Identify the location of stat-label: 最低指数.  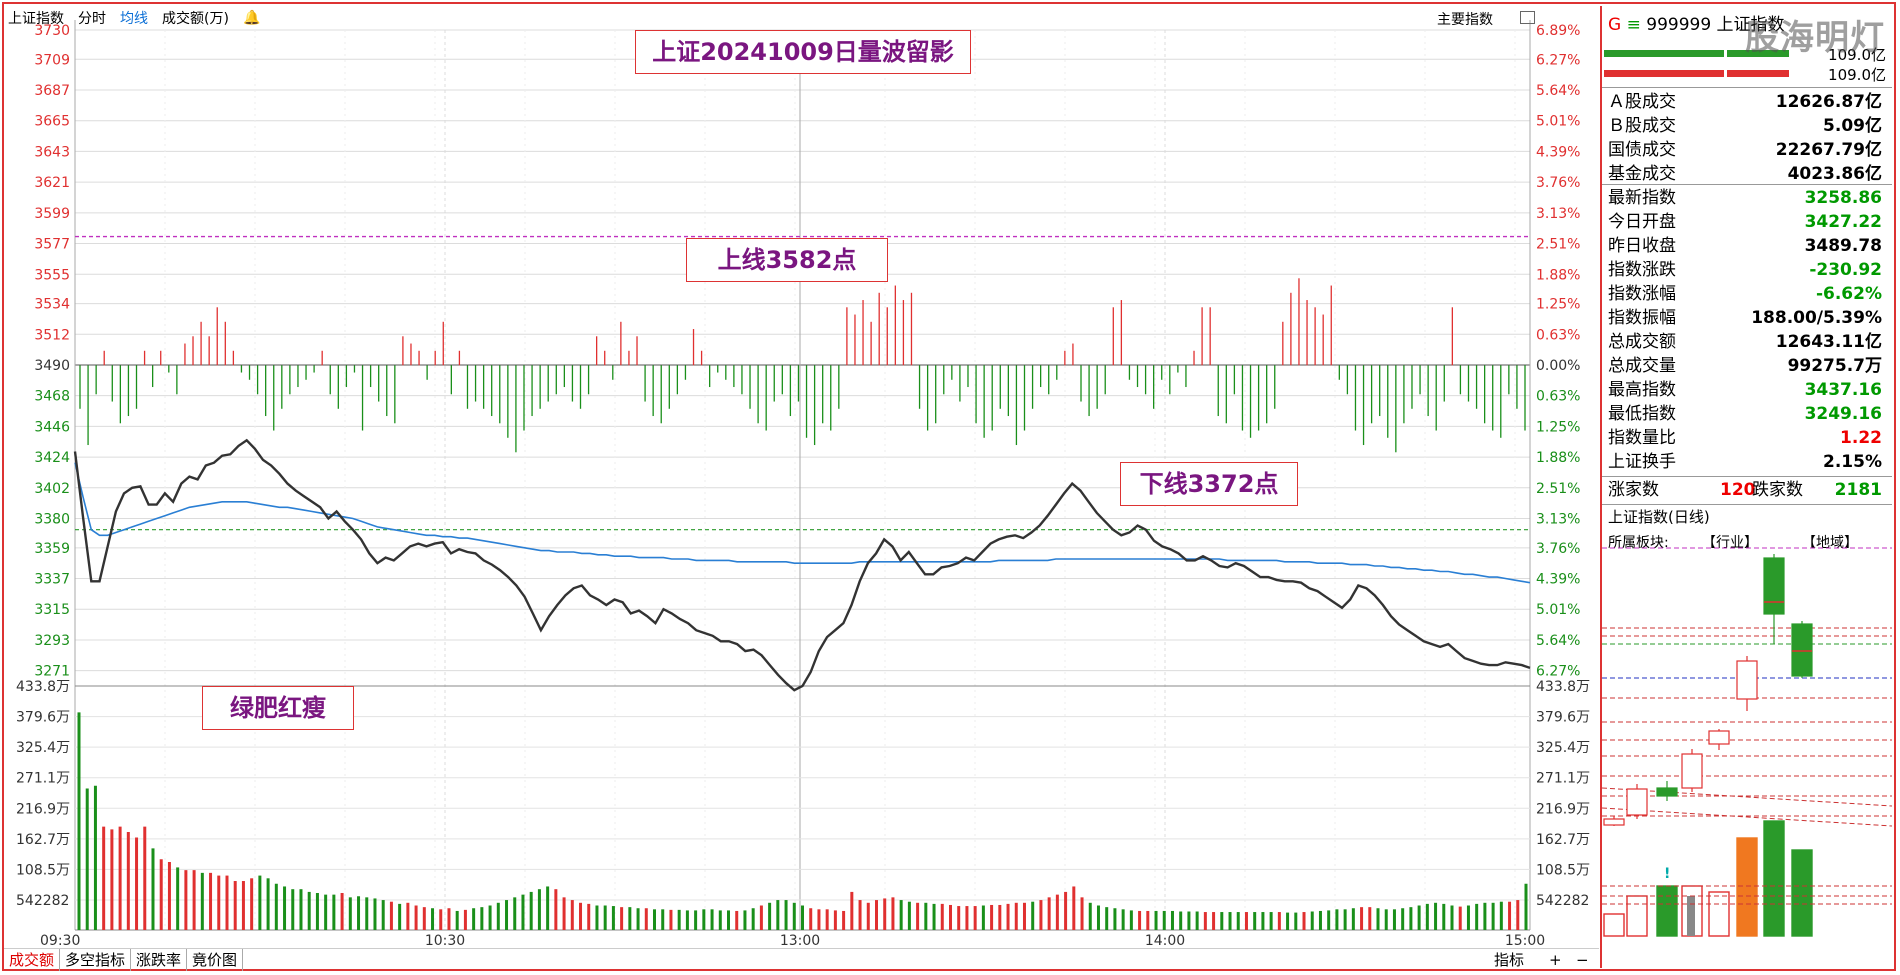
(1642, 414).